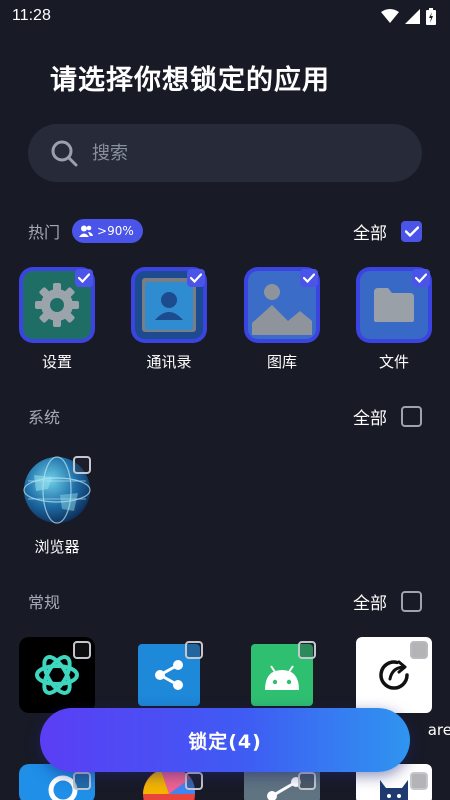 The image size is (450, 800). I want to click on select-all-checkbox-hot, so click(411, 231).